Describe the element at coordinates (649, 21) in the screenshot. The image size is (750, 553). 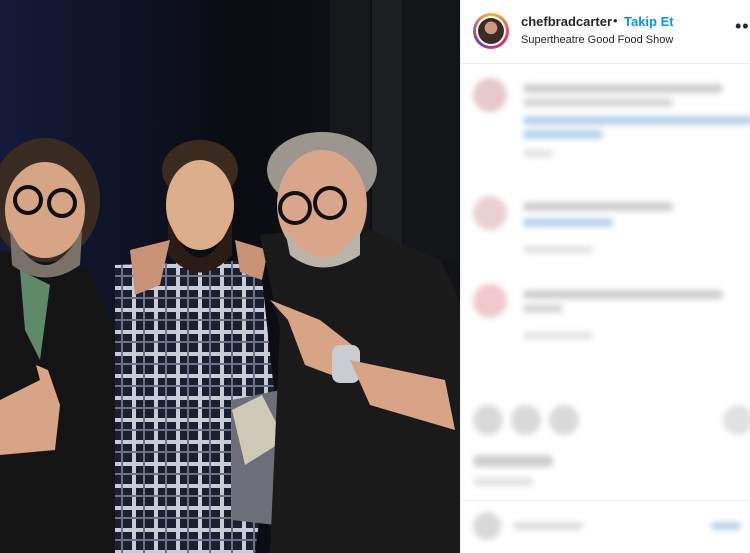
I see `follow-button: Takip Et` at that location.